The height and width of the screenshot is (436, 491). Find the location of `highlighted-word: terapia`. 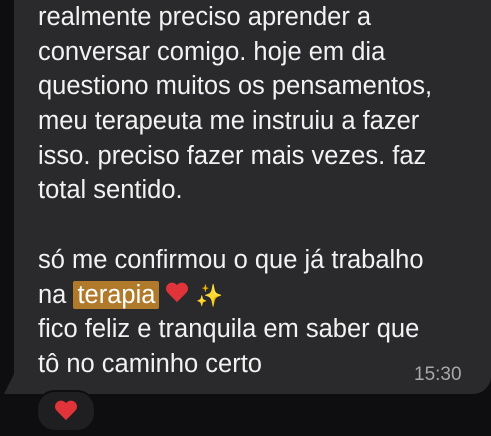

highlighted-word: terapia is located at coordinates (116, 294).